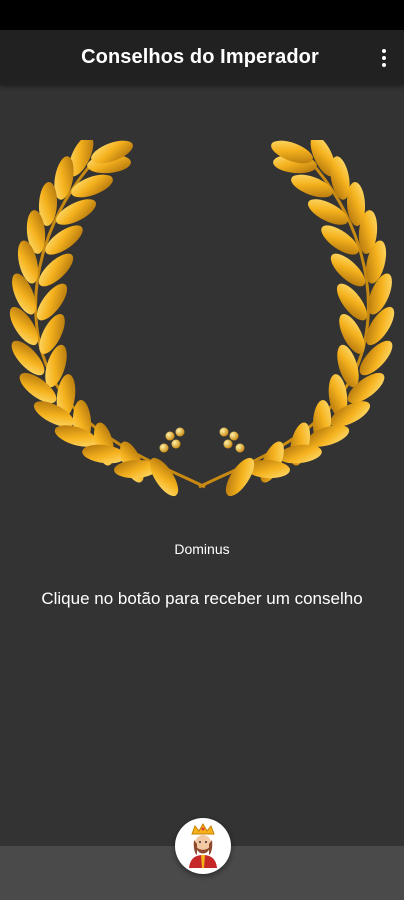  I want to click on app-title: Conselhos do Imperador, so click(200, 57).